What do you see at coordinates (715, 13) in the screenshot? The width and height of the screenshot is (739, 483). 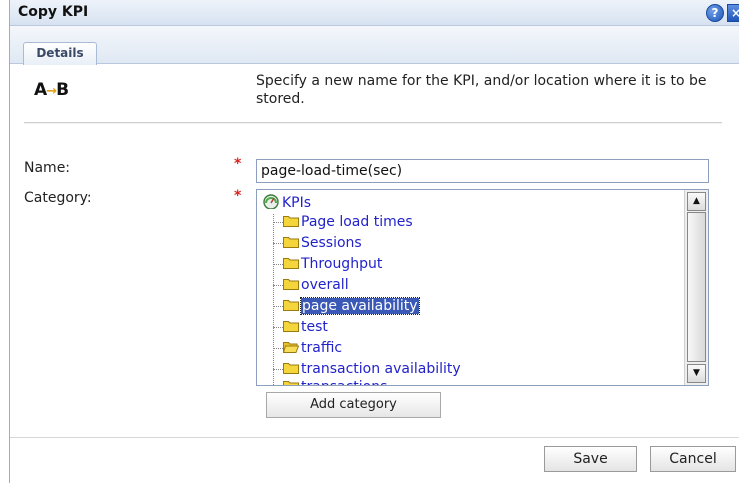 I see `help-icon: ?` at bounding box center [715, 13].